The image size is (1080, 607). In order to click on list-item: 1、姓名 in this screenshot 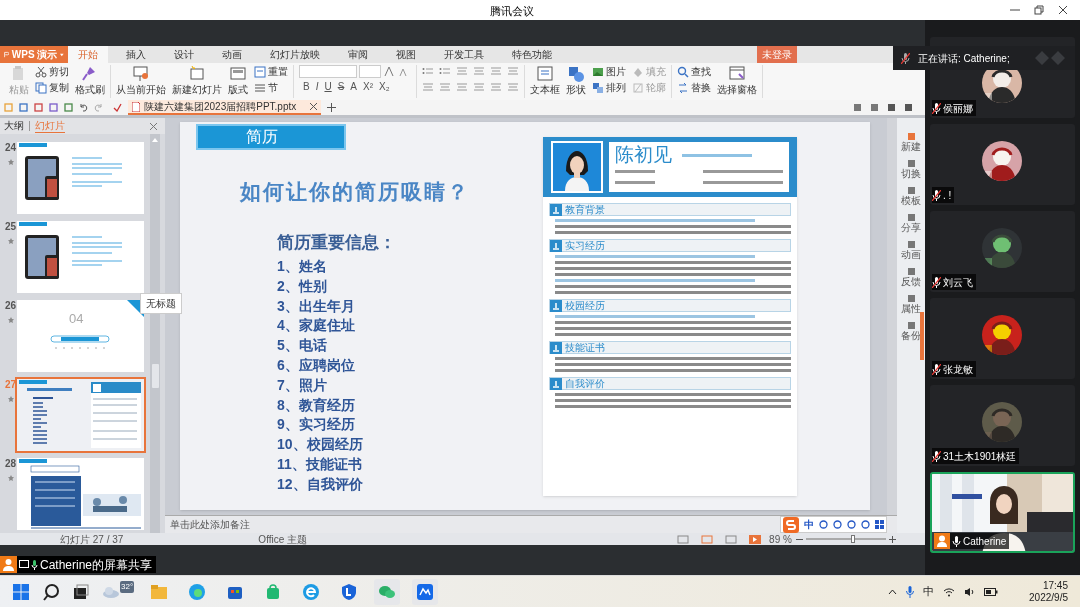, I will do `click(302, 266)`.